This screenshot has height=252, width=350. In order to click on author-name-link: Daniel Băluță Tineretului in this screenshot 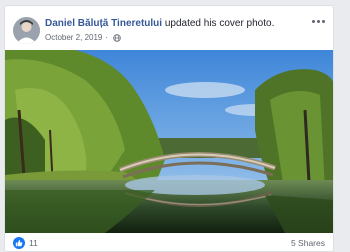, I will do `click(103, 23)`.